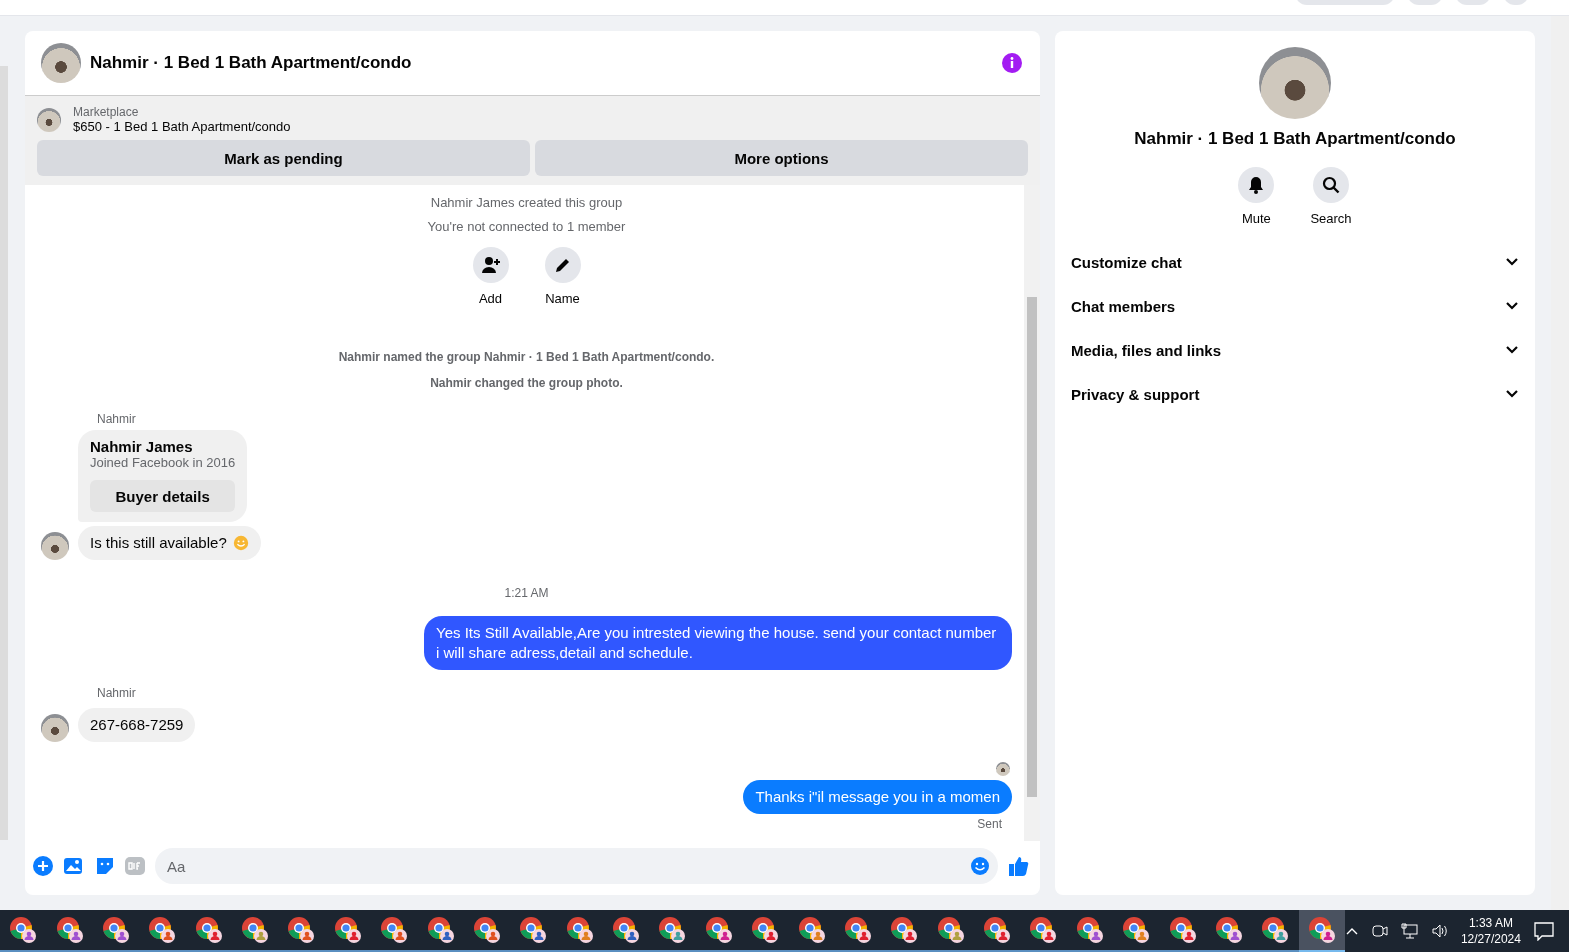 The image size is (1569, 952). I want to click on listing-action-button: Mark as pending, so click(283, 158).